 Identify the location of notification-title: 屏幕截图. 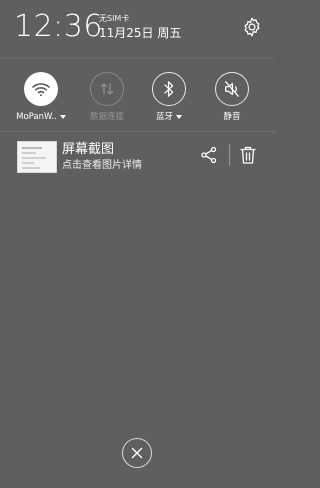
(88, 149).